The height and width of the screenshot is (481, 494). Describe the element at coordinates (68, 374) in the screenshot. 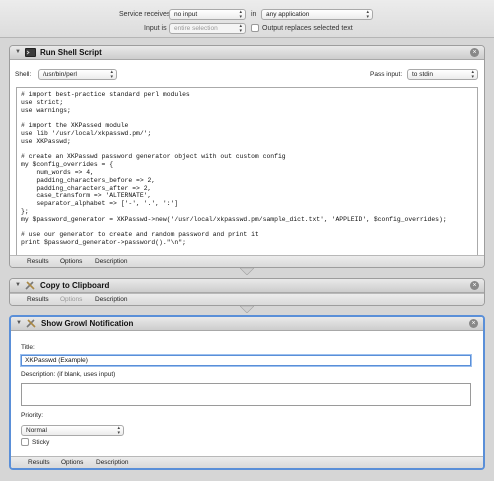

I see `description-label: Description: (if blank, uses input)` at that location.